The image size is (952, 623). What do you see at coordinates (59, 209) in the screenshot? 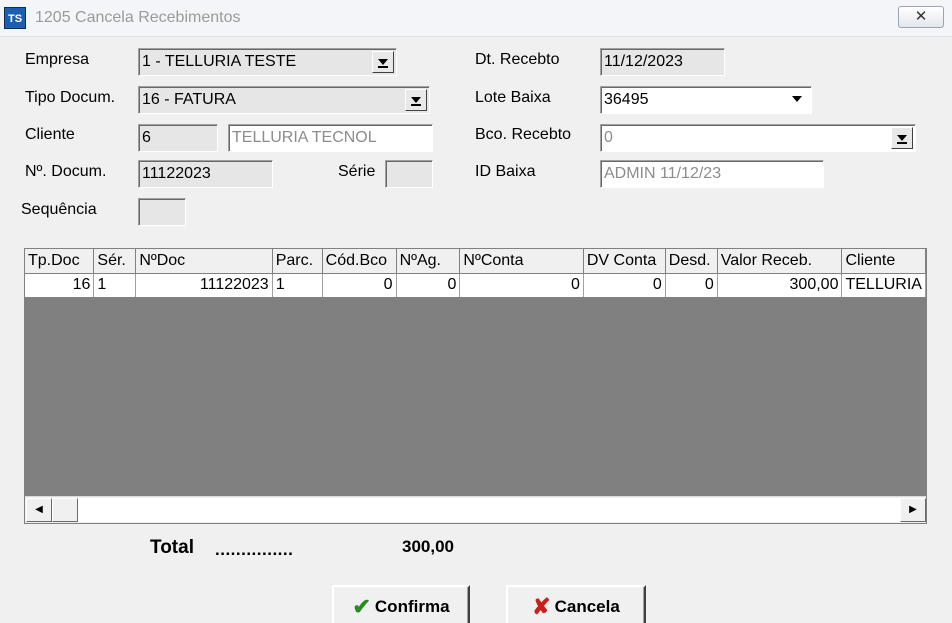
I see `sequencia-label: Sequência` at bounding box center [59, 209].